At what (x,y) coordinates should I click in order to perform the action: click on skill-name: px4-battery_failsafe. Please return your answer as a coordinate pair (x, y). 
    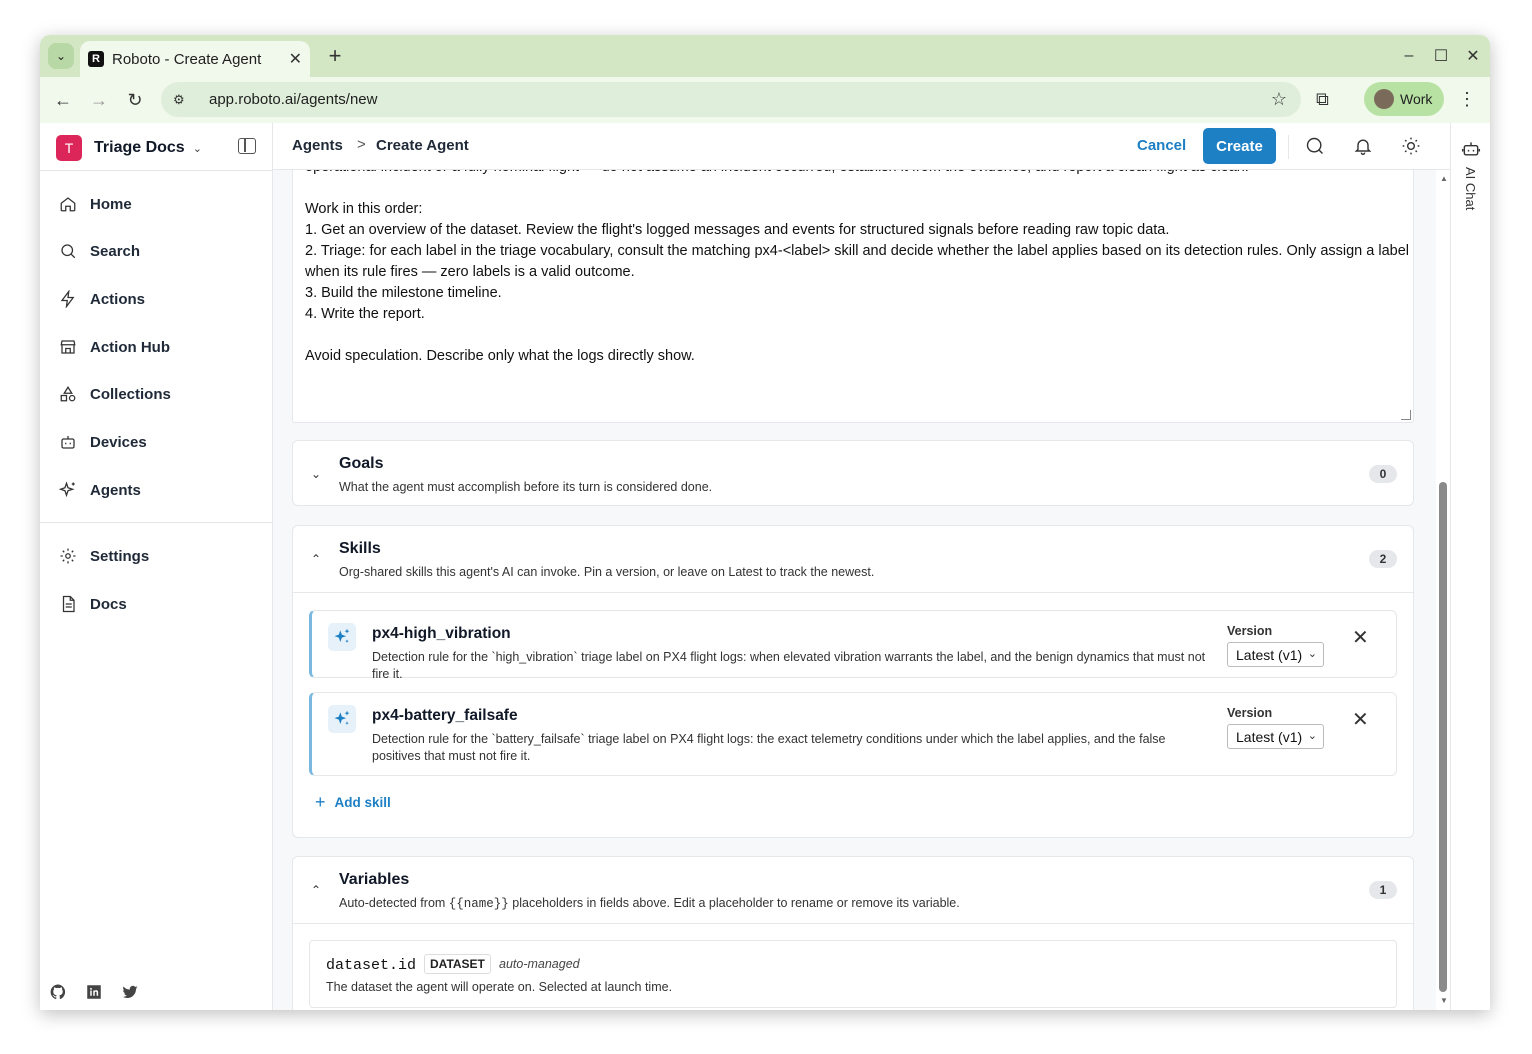
    Looking at the image, I should click on (445, 715).